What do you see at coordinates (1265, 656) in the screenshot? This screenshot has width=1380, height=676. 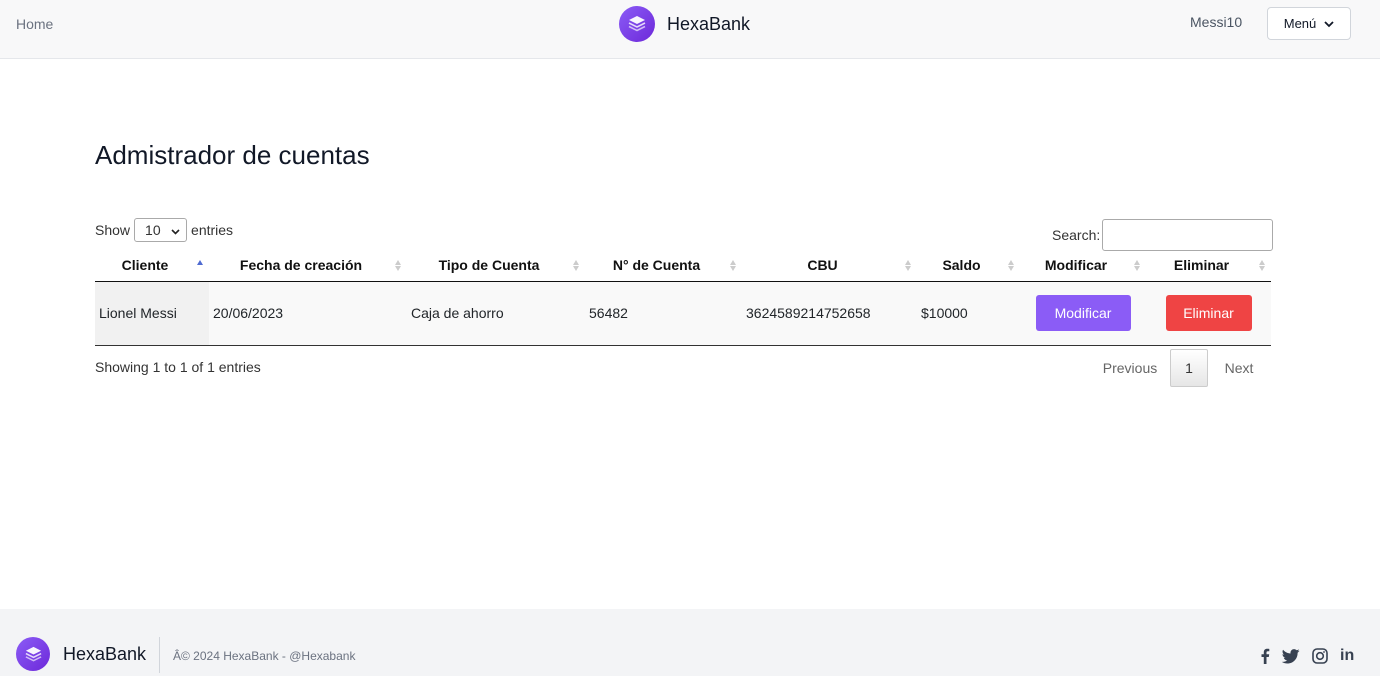 I see `facebook-icon` at bounding box center [1265, 656].